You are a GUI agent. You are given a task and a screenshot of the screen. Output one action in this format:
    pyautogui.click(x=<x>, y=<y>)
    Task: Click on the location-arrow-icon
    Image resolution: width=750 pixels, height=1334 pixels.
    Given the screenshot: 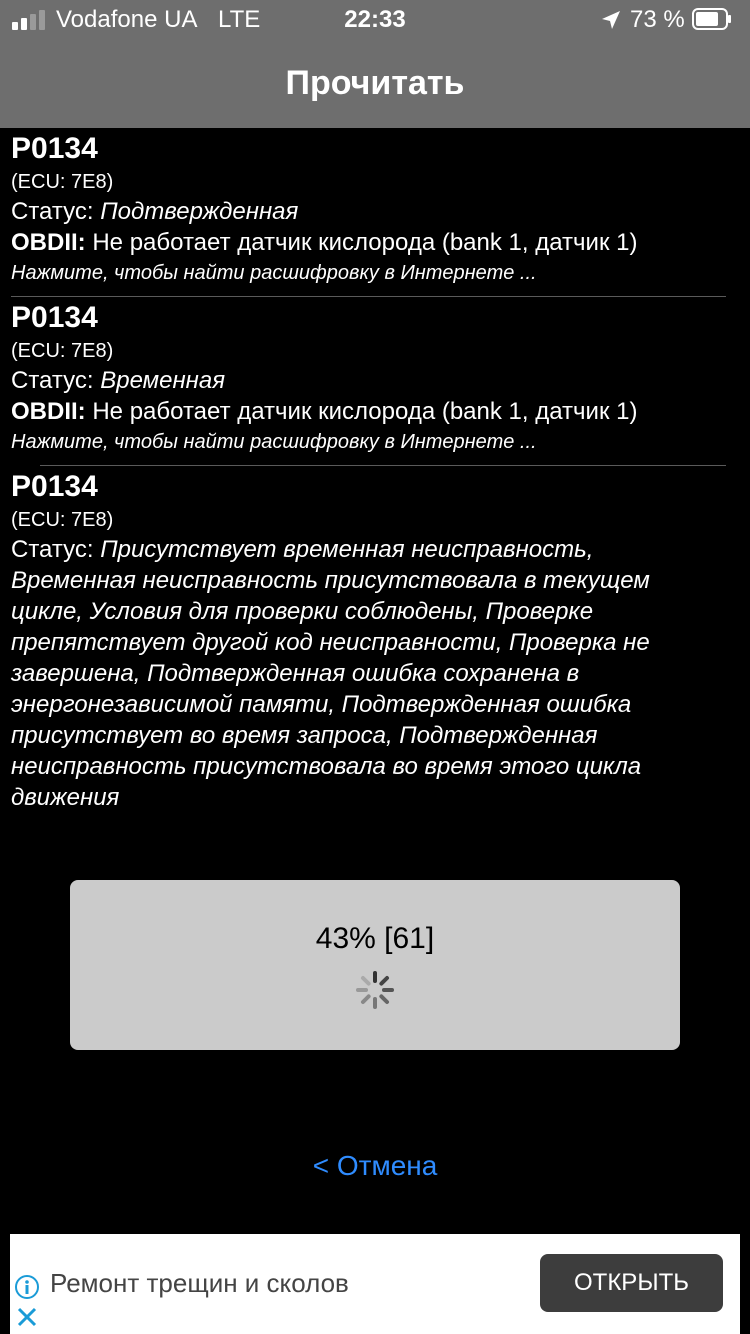 What is the action you would take?
    pyautogui.click(x=611, y=20)
    